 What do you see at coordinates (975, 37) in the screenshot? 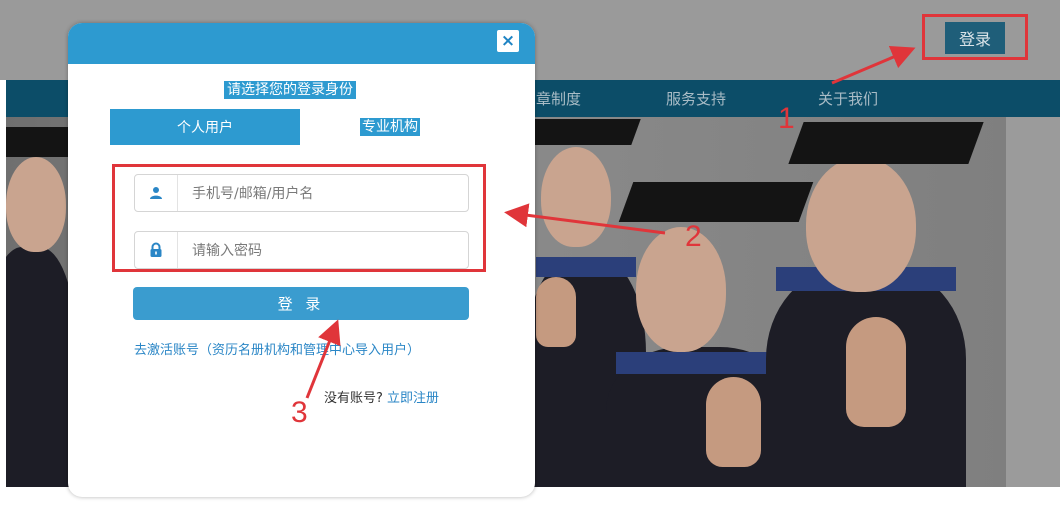
I see `annotation-box-login` at bounding box center [975, 37].